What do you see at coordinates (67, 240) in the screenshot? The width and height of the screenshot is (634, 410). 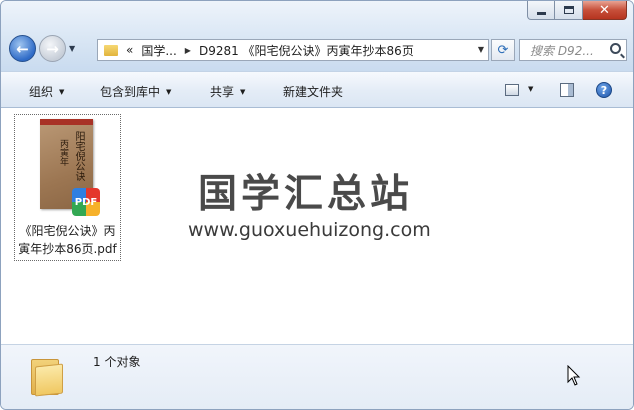 I see `file-name: 《阳宅倪公诀》丙寅年抄本86页.pdf` at bounding box center [67, 240].